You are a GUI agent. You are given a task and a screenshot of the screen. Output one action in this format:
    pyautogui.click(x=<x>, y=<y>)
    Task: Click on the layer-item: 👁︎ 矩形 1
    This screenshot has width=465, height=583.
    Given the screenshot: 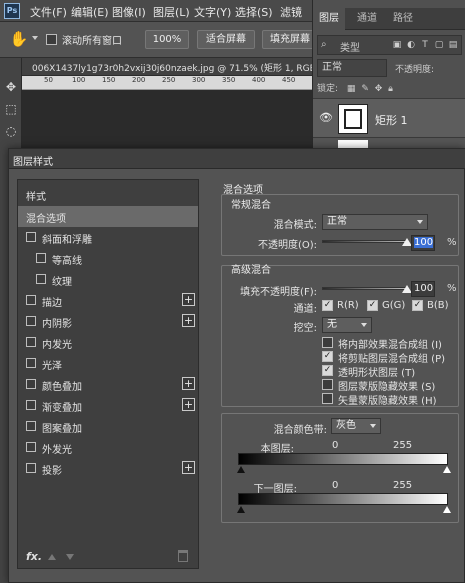 What is the action you would take?
    pyautogui.click(x=389, y=118)
    